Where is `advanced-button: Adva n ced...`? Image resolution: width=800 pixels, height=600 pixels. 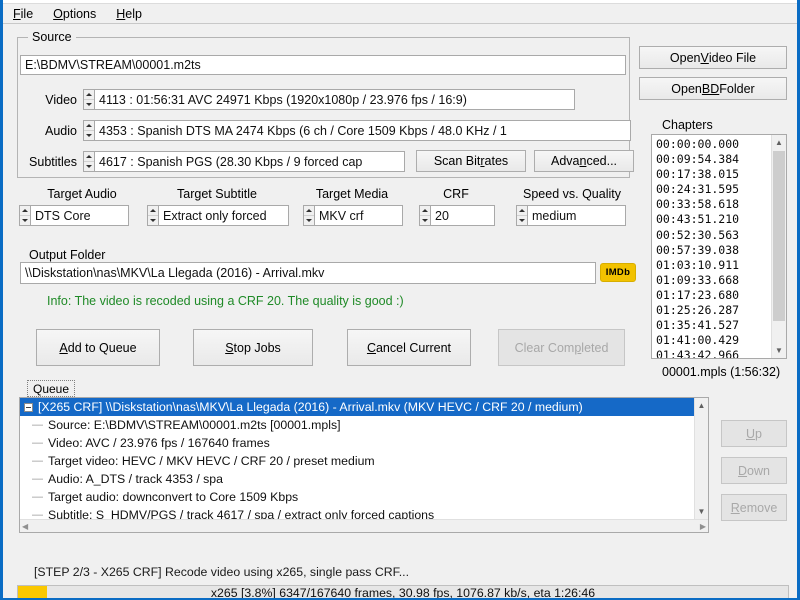
advanced-button: Adva n ced... is located at coordinates (584, 161).